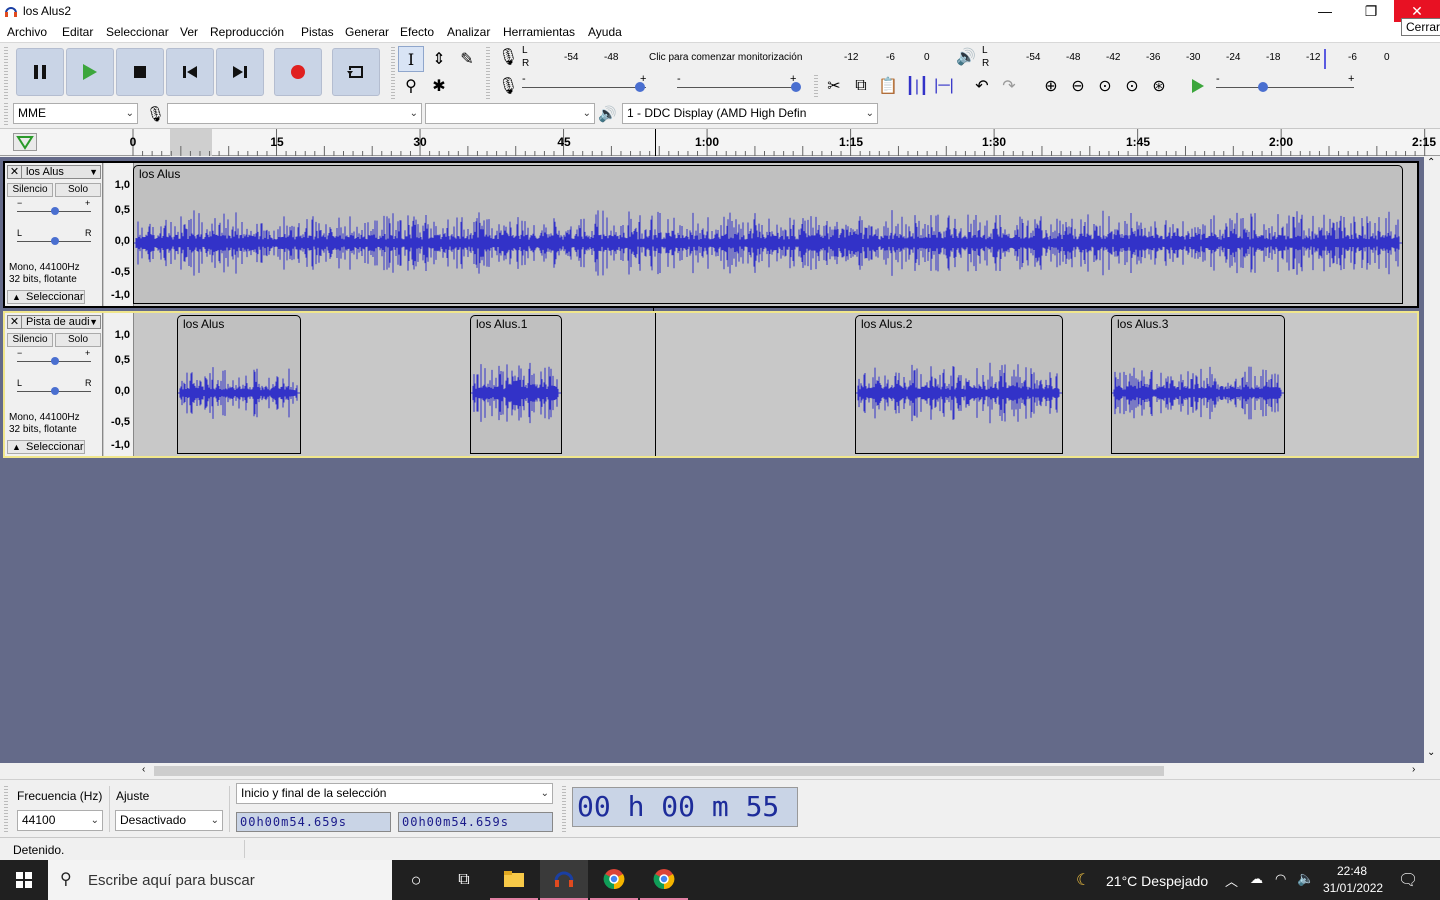  I want to click on selection-start-time: 00h00m54.659s, so click(313, 822).